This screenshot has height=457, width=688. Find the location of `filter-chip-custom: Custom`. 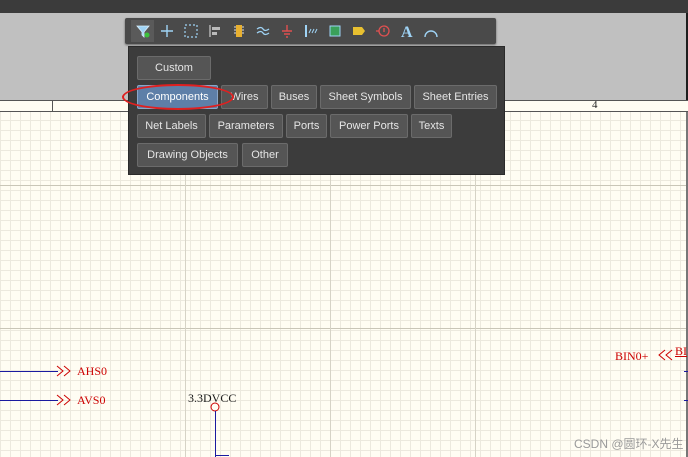

filter-chip-custom: Custom is located at coordinates (174, 68).